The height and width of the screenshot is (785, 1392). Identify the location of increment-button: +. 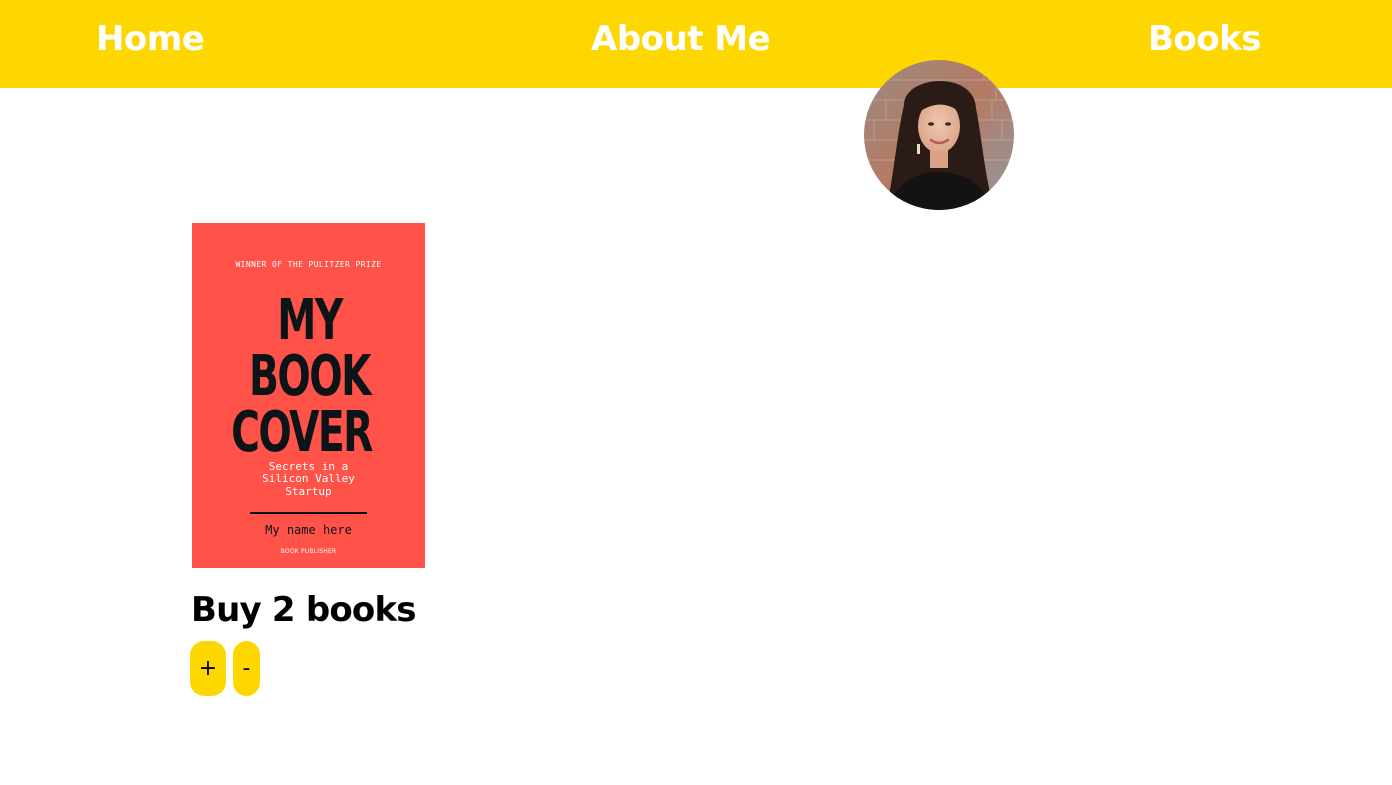
(208, 668).